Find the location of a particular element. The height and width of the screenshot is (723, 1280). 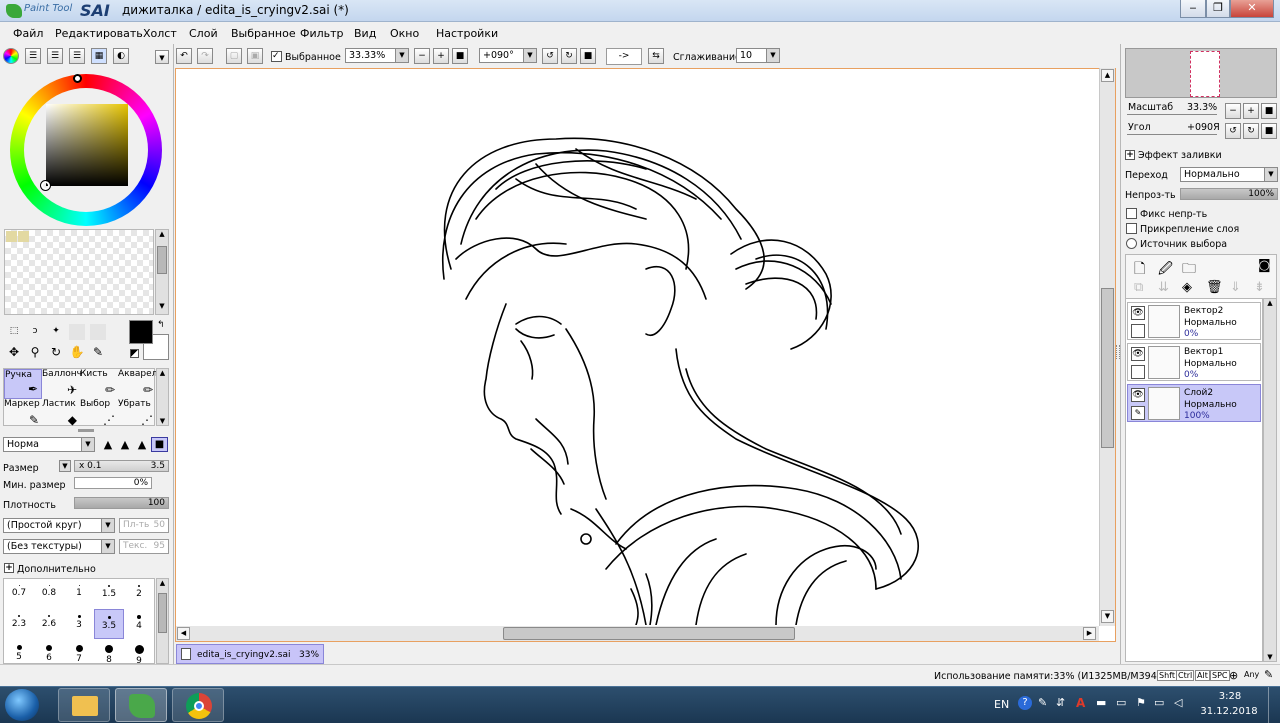

undo-icon: ↶ is located at coordinates (184, 56).